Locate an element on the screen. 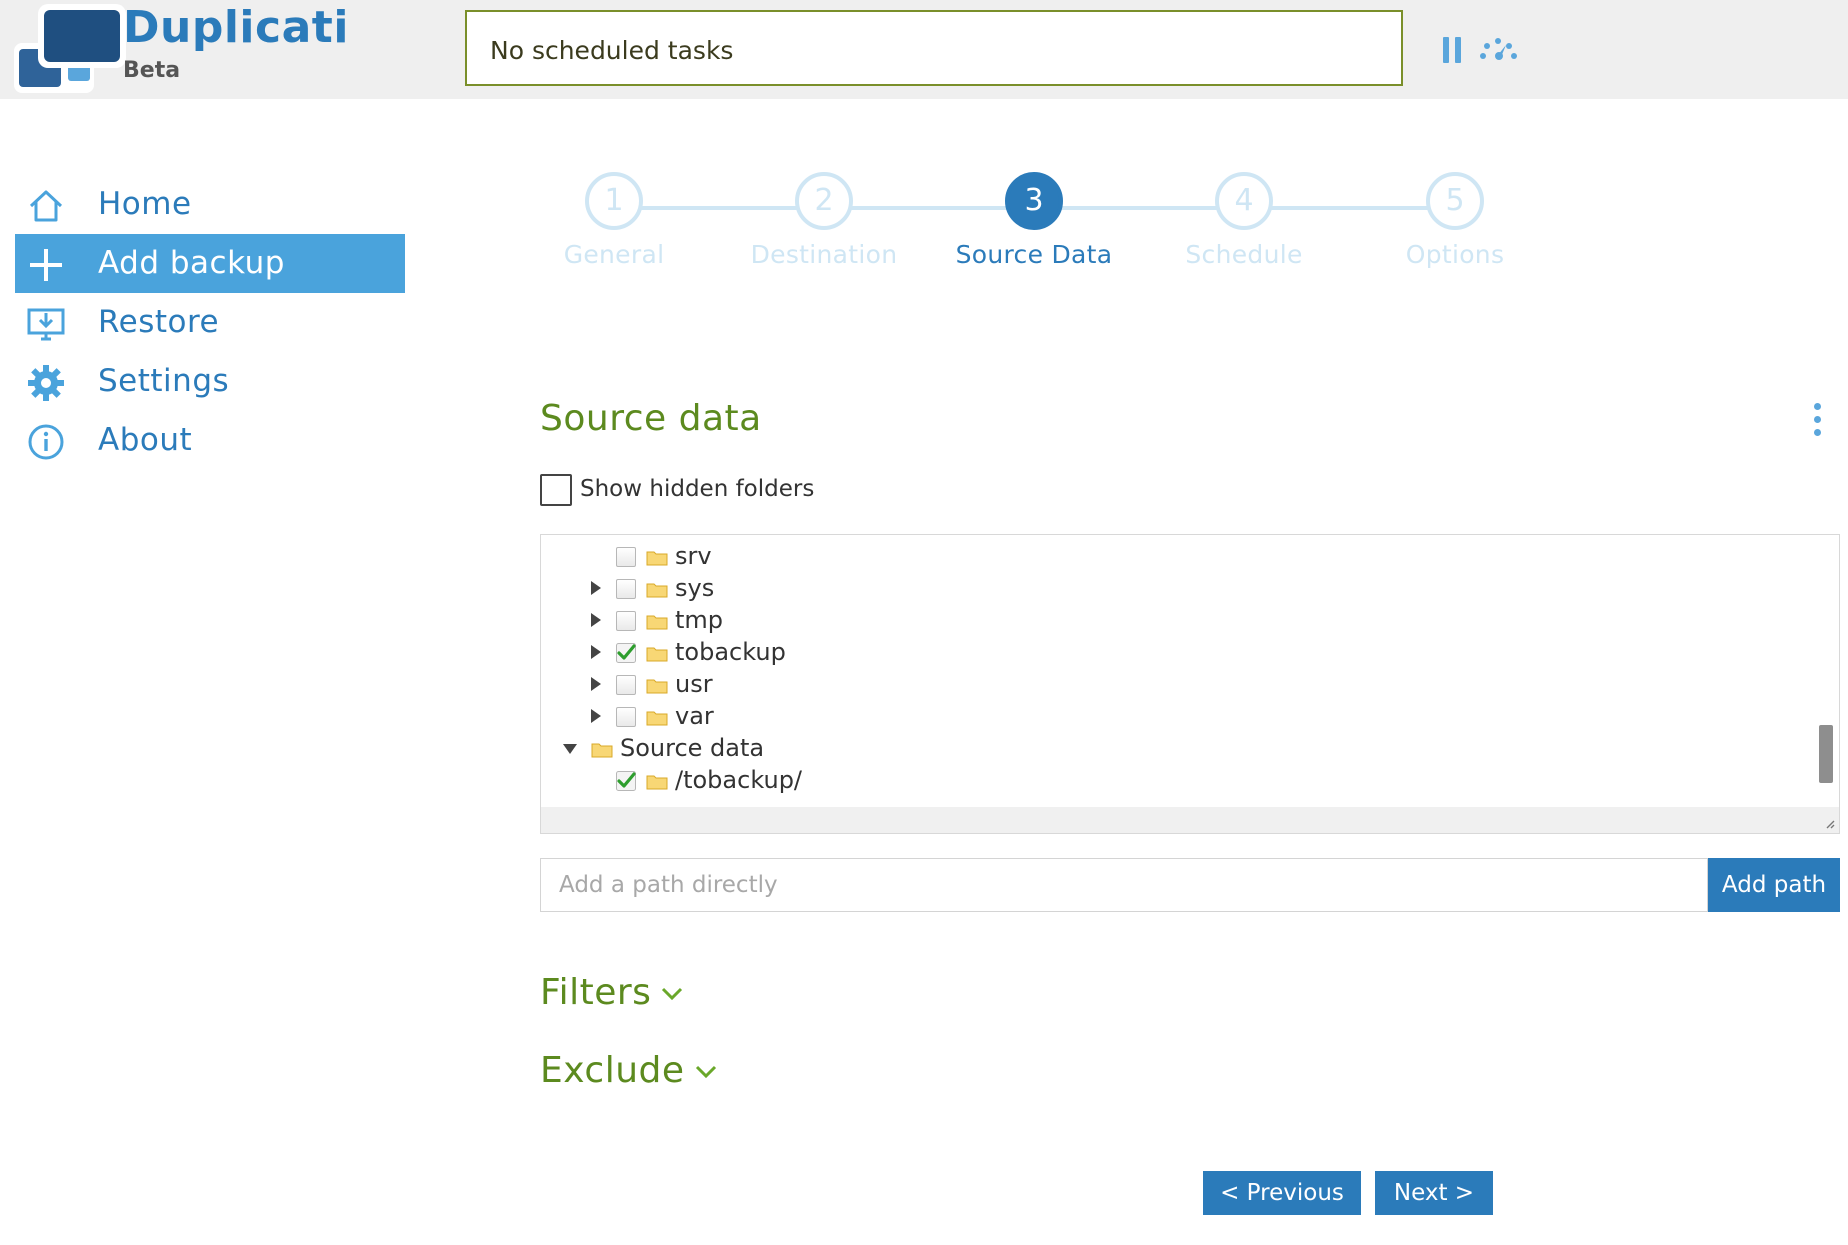 This screenshot has height=1245, width=1848. step-number: 5 is located at coordinates (1455, 201).